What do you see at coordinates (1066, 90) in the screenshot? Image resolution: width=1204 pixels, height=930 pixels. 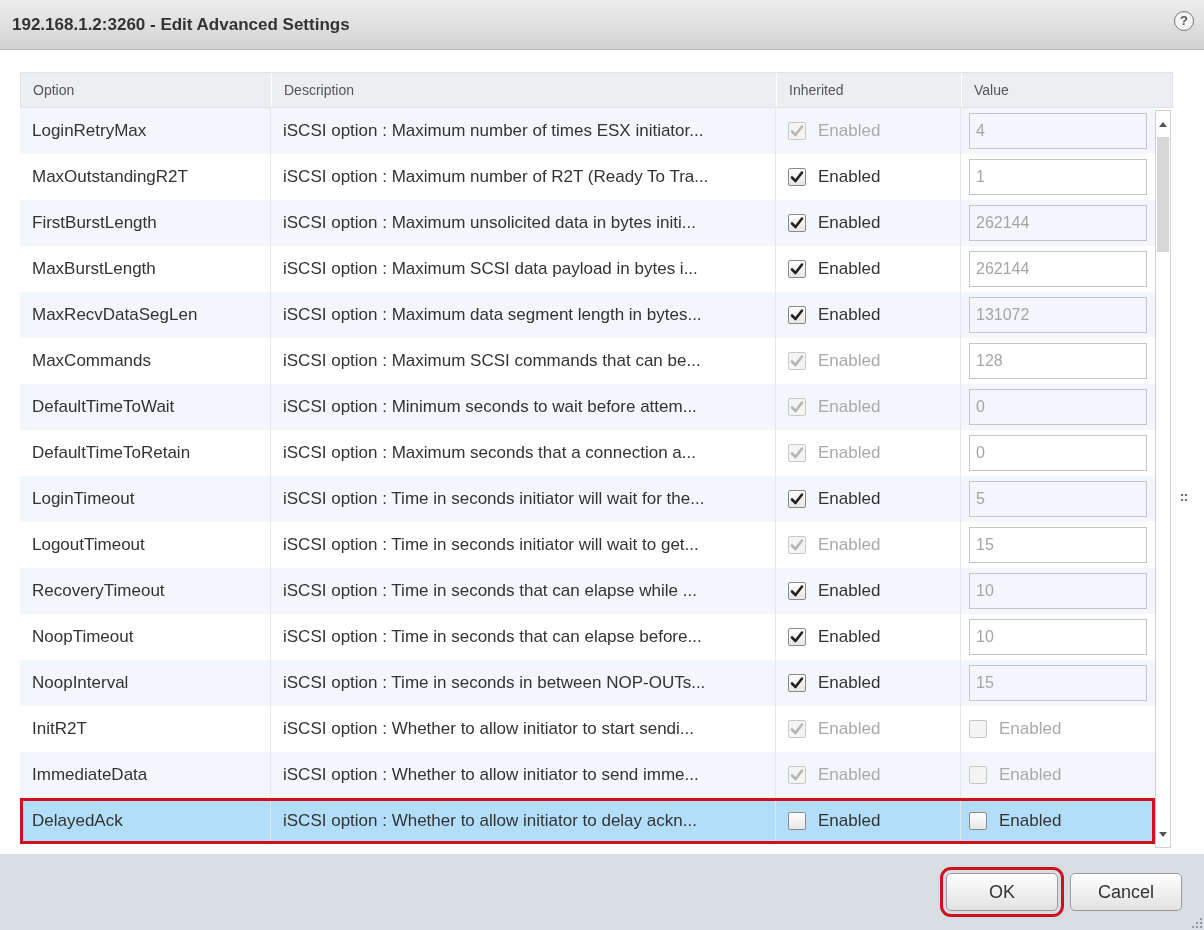 I see `column-header: Value` at bounding box center [1066, 90].